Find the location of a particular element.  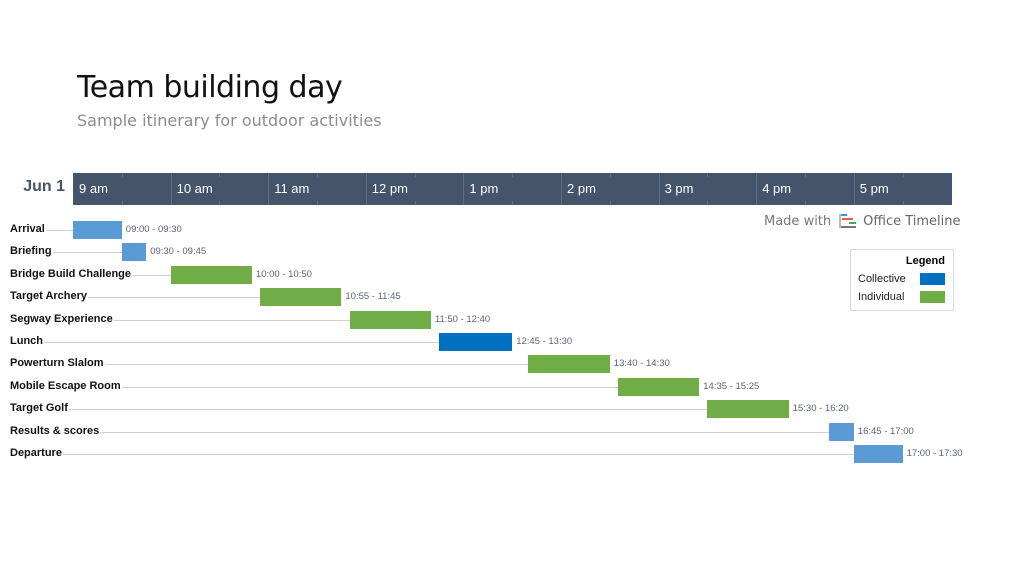

timescale-band: 9 am 10 am 11 am 12 pm 1 pm 2 pm 3 pm 4 pm 5 pm is located at coordinates (512, 189).